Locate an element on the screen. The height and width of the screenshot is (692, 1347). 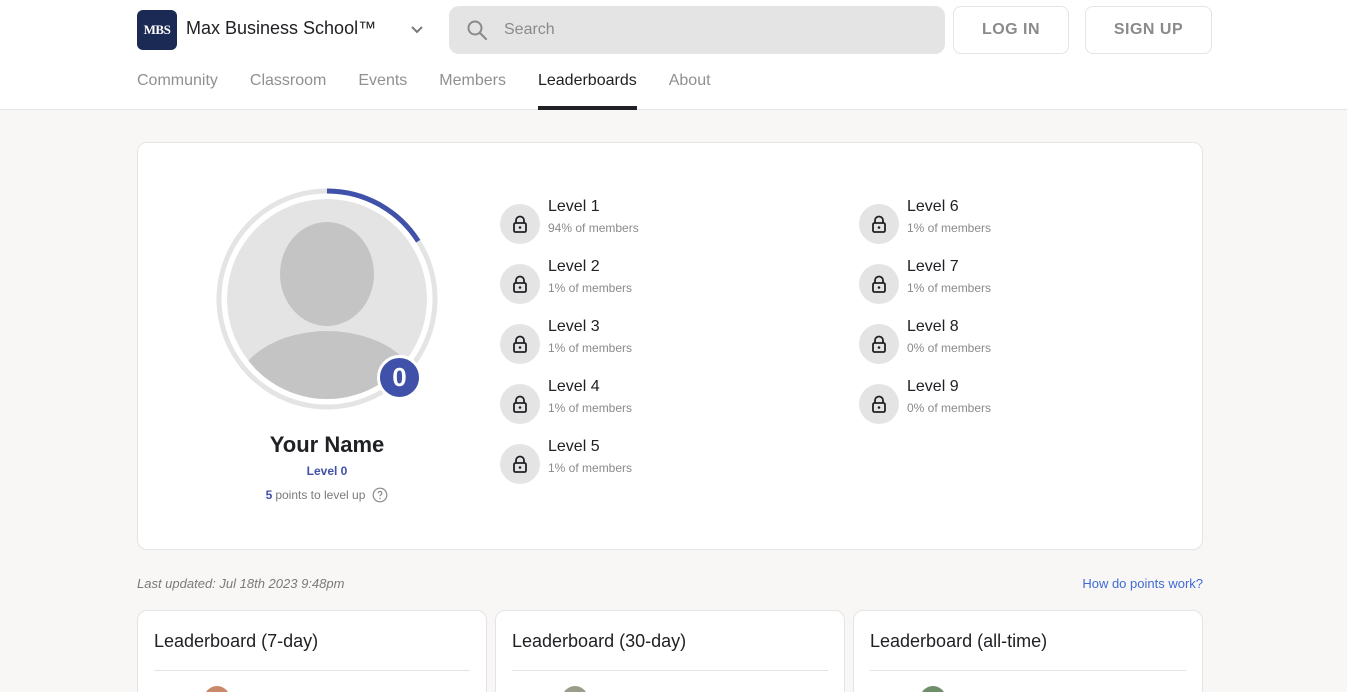
profile-level: Level 0 is located at coordinates (327, 471).